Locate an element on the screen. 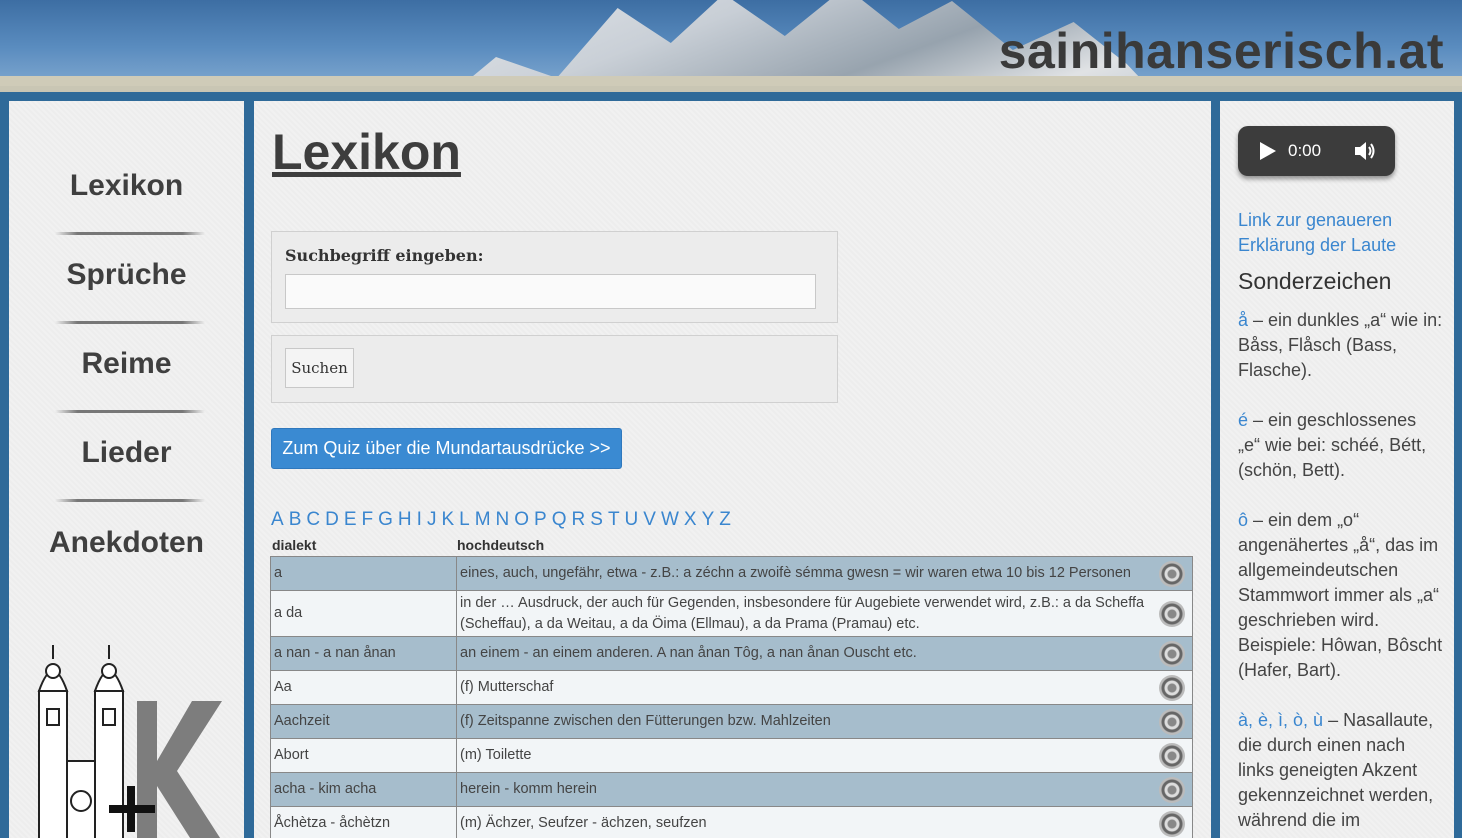  nav-anekdoten: Anekdoten is located at coordinates (126, 543).